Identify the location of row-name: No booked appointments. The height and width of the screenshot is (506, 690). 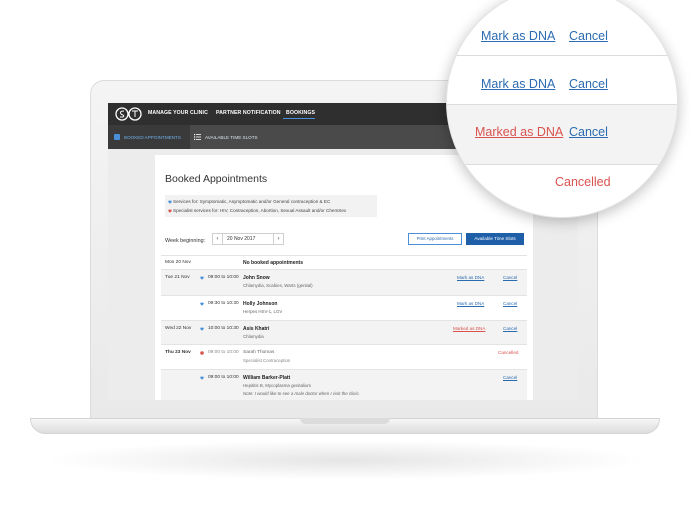
(273, 263).